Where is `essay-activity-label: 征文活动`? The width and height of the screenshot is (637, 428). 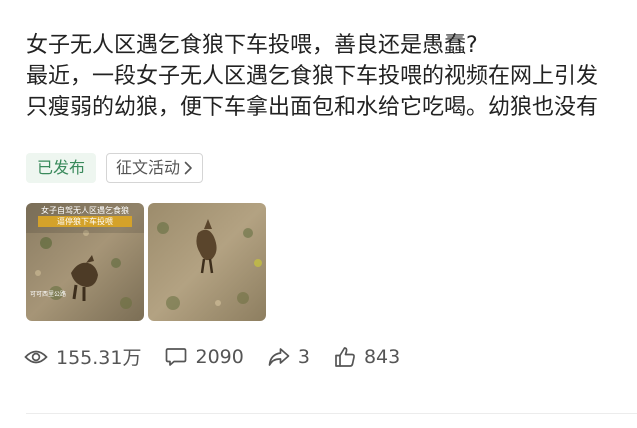 essay-activity-label: 征文活动 is located at coordinates (148, 167).